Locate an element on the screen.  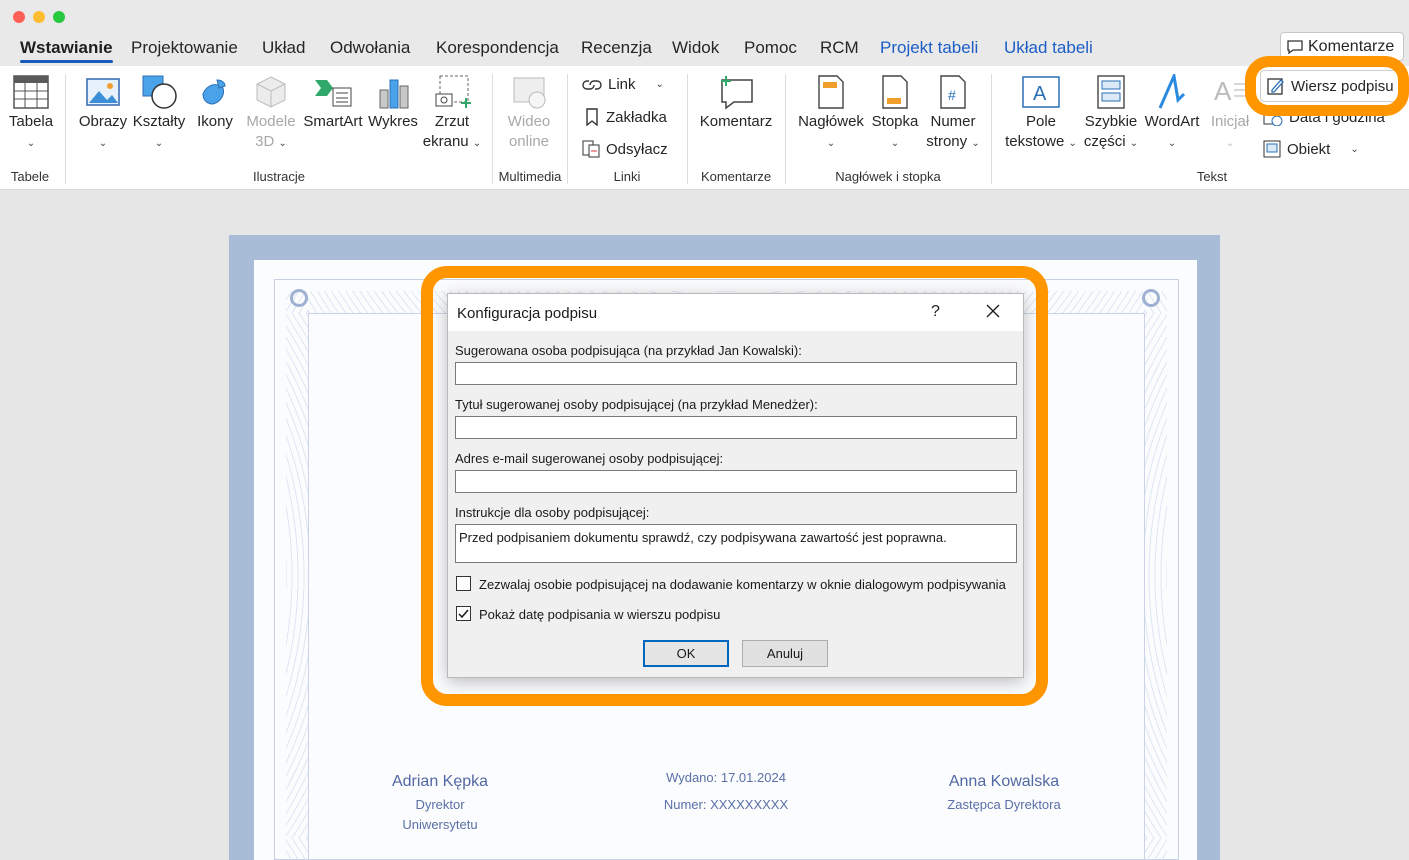
tab-wstawianie: Wstawianie is located at coordinates (66, 50).